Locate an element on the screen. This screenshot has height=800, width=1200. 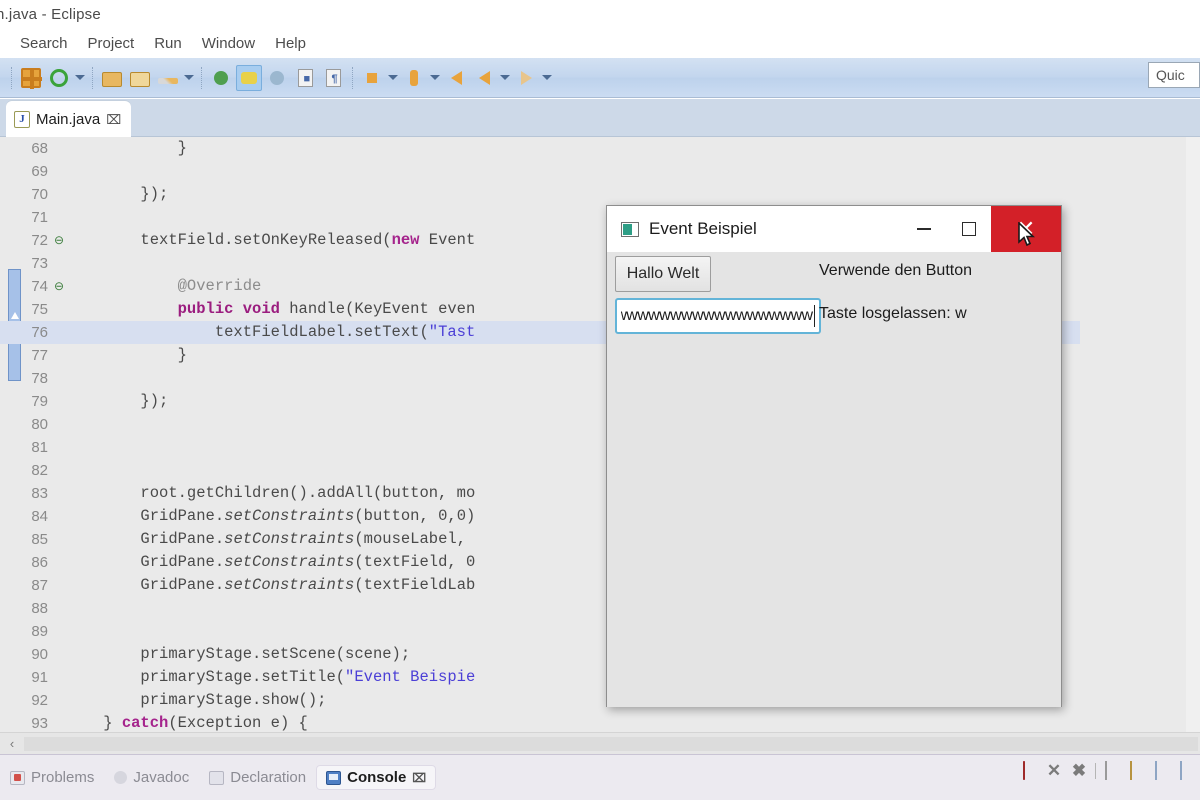
code-text: primaryStage.setTitle("Event Beispie is located at coordinates (271, 677).